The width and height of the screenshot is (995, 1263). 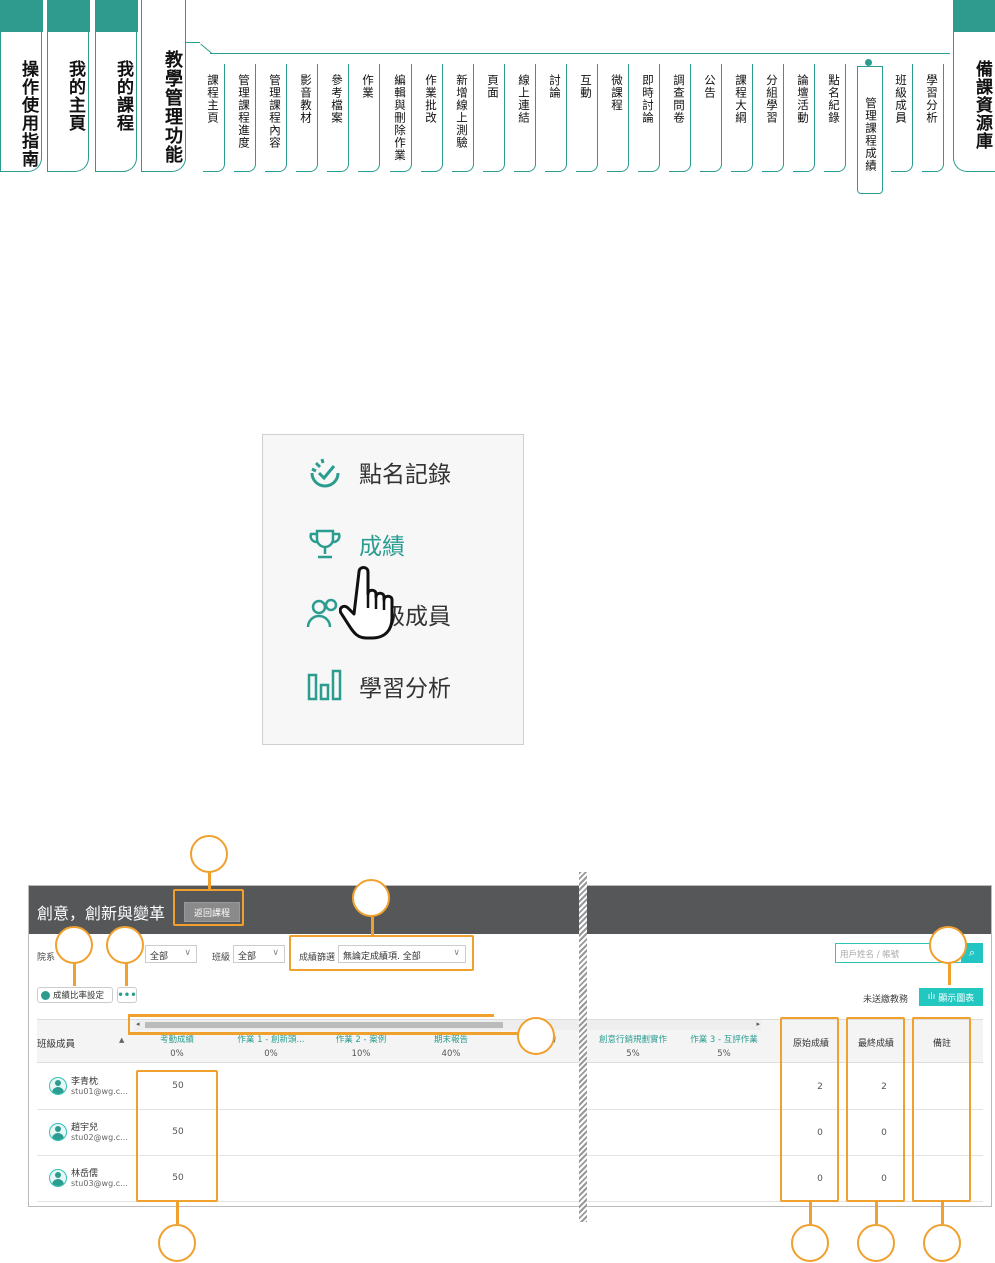 What do you see at coordinates (46, 958) in the screenshot?
I see `dept-label: 院系` at bounding box center [46, 958].